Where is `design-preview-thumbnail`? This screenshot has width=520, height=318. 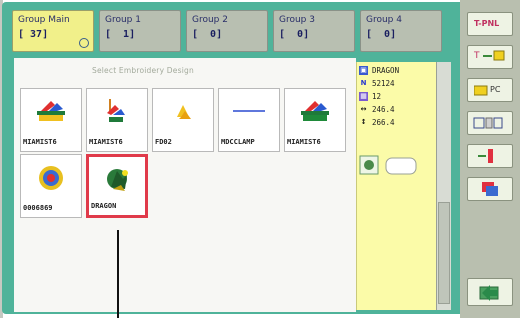
design-preview-thumbnail is located at coordinates (388, 165).